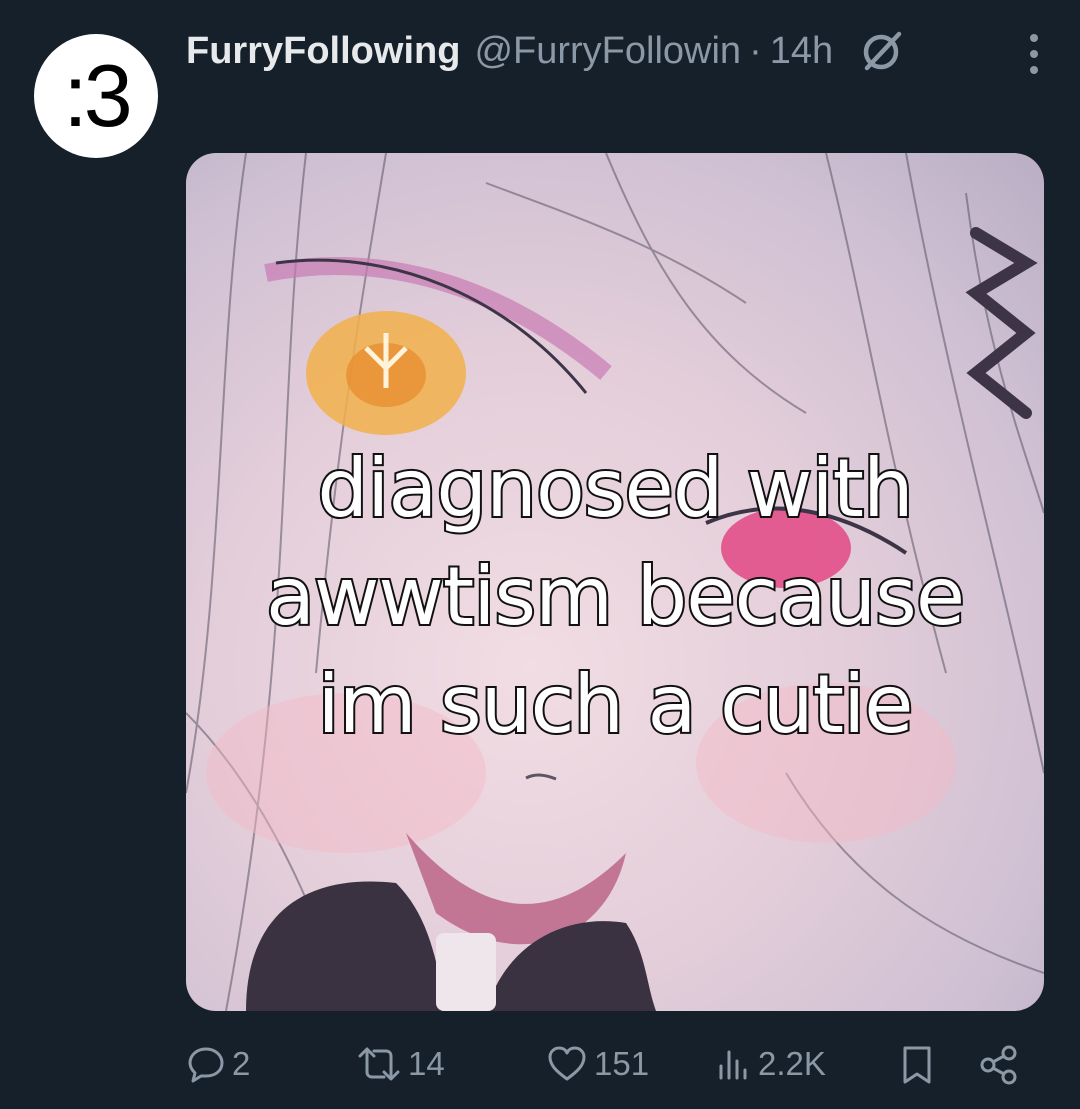  What do you see at coordinates (567, 1064) in the screenshot?
I see `like-icon` at bounding box center [567, 1064].